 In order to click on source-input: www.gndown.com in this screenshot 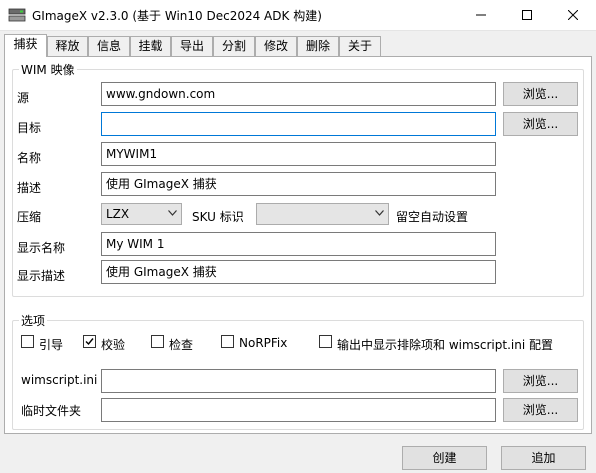, I will do `click(298, 94)`.